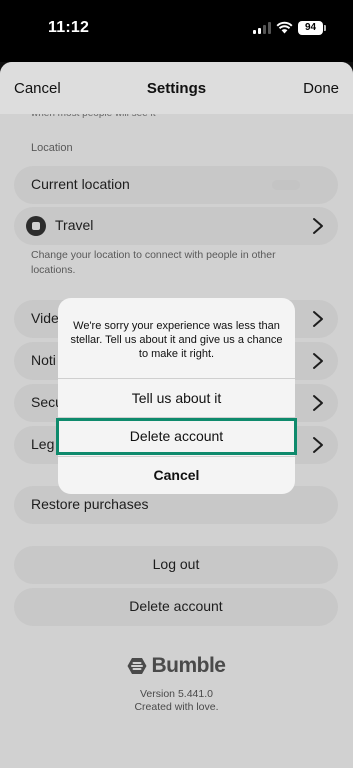 This screenshot has width=353, height=768. What do you see at coordinates (312, 28) in the screenshot?
I see `battery-icon: 94` at bounding box center [312, 28].